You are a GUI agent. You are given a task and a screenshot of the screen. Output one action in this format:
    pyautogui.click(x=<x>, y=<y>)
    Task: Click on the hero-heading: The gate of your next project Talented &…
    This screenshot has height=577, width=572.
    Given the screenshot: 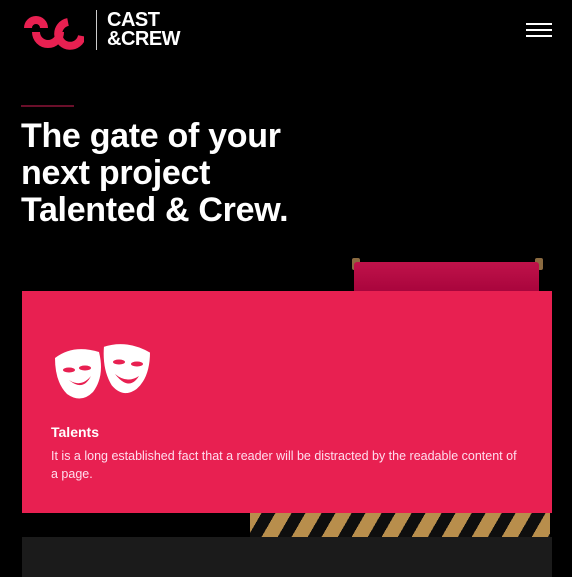 What is the action you would take?
    pyautogui.click(x=155, y=173)
    